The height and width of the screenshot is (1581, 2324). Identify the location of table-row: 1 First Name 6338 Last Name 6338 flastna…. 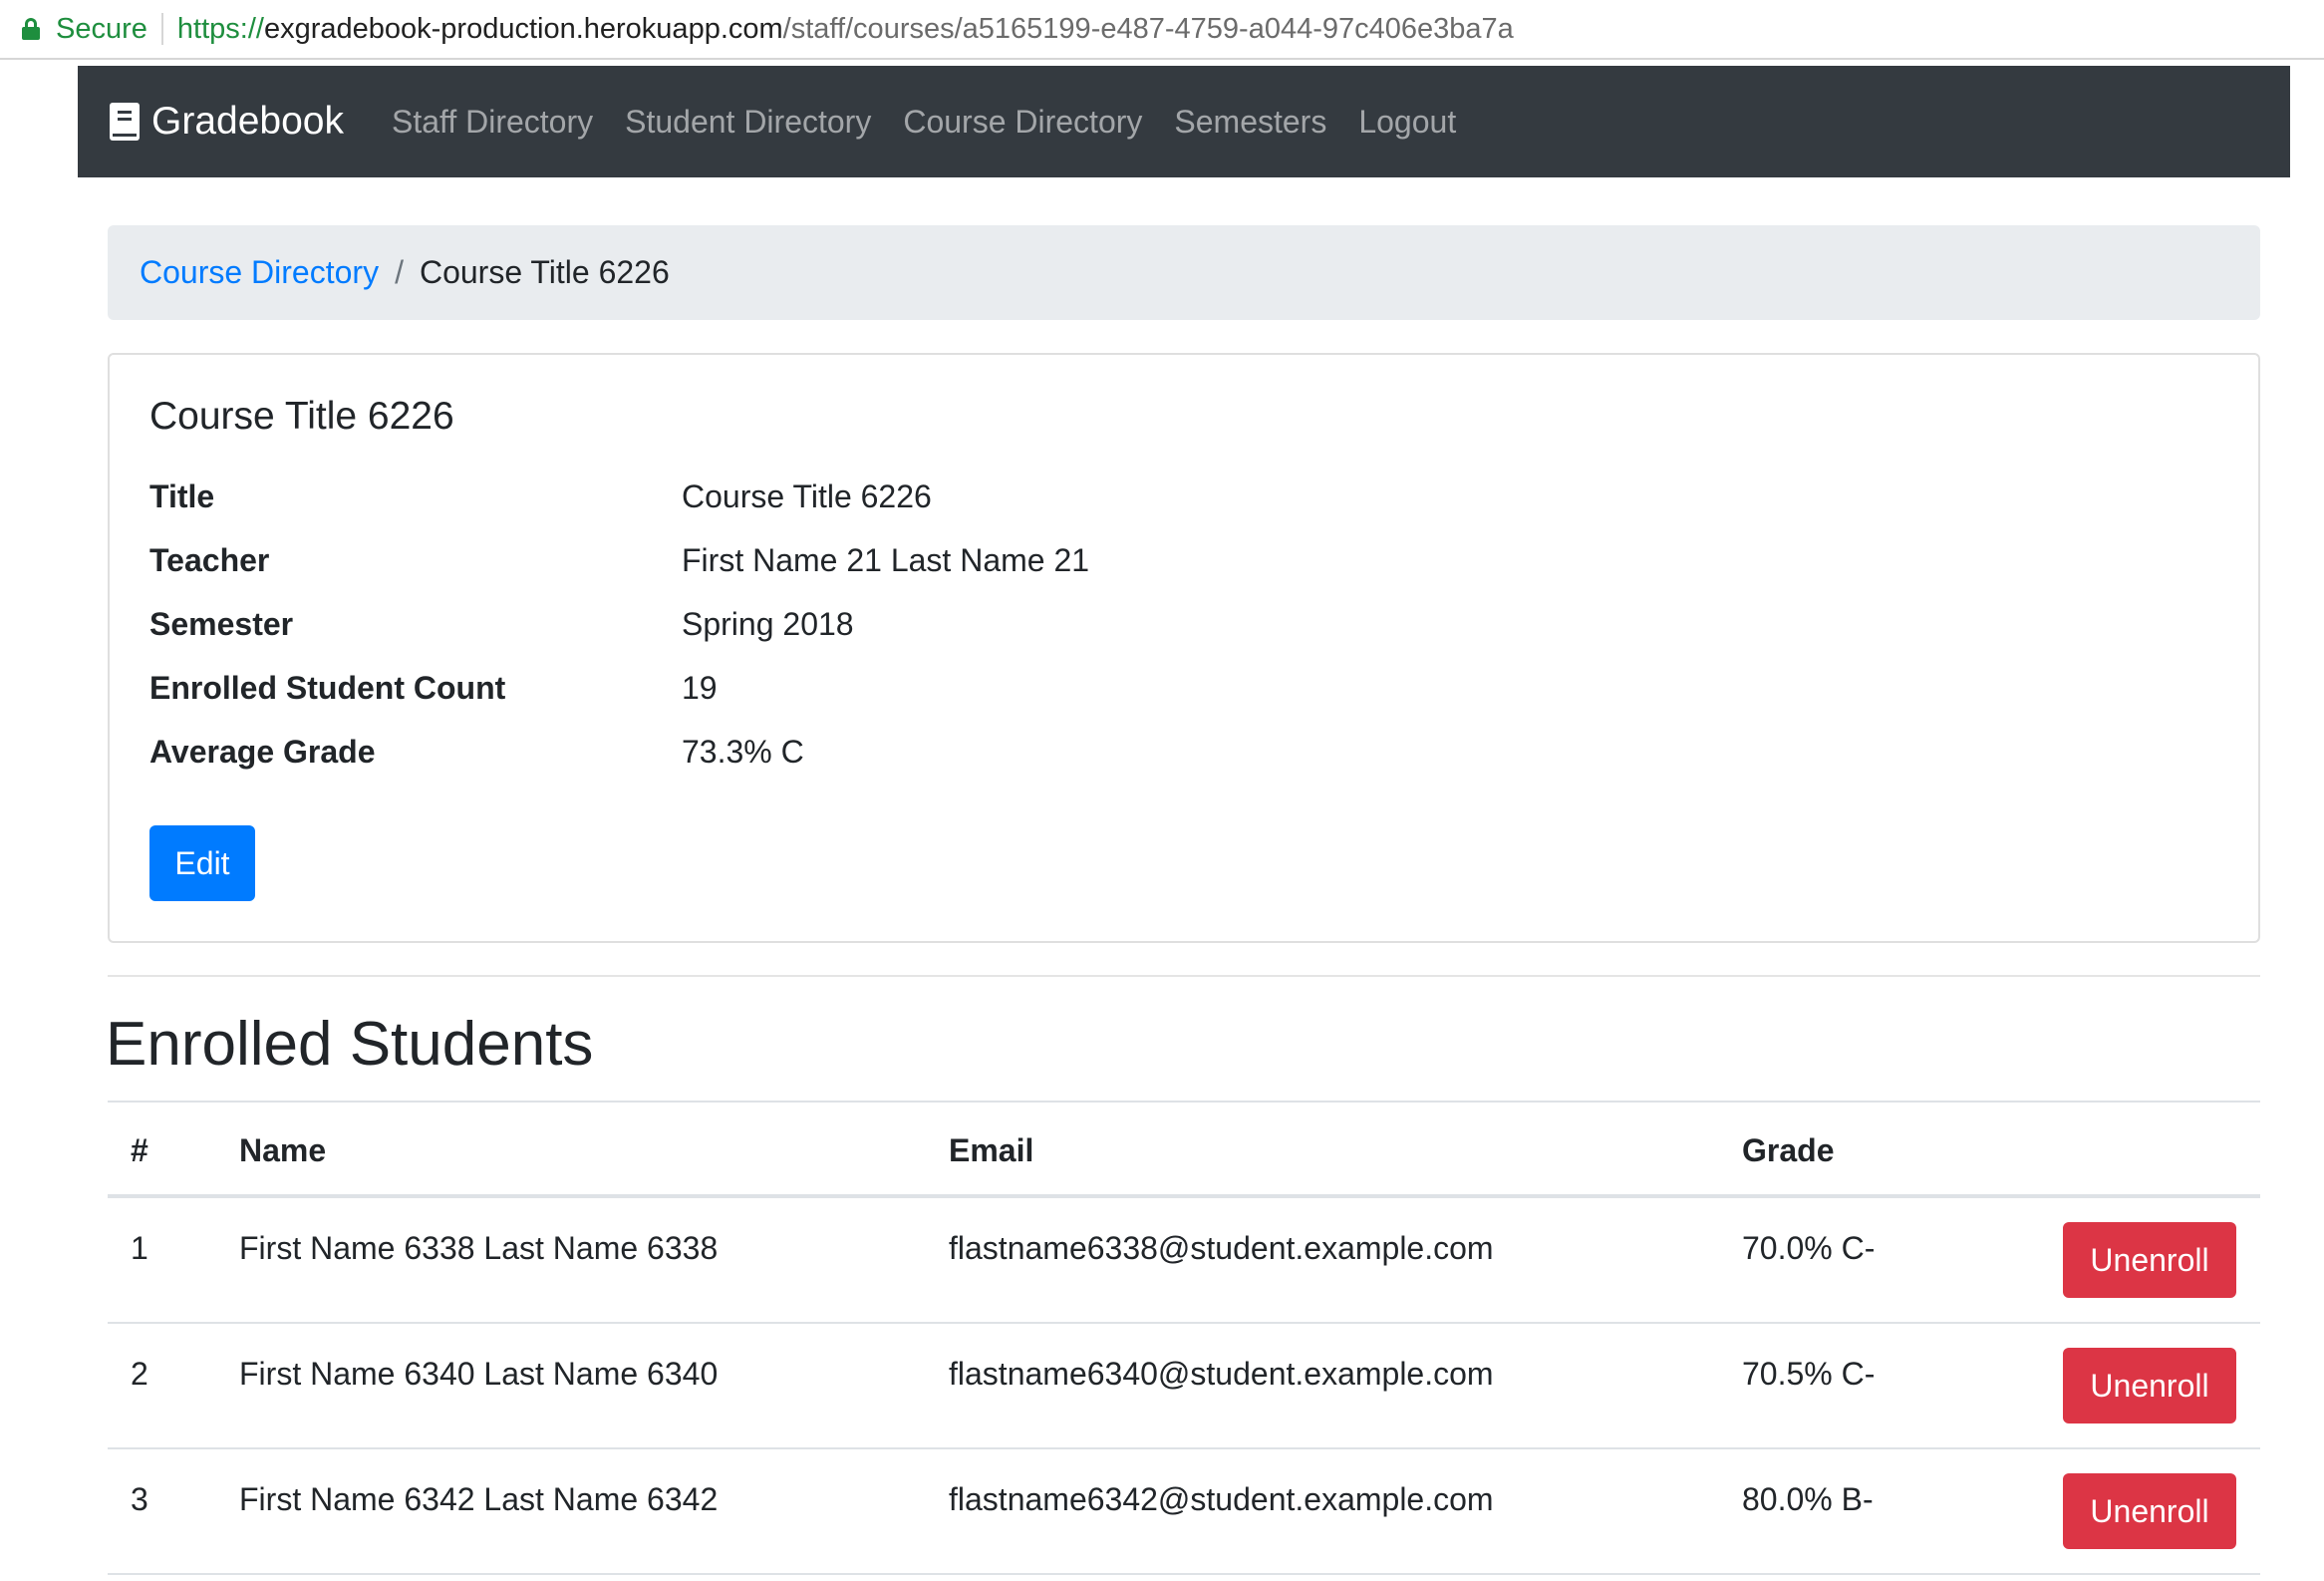
(1184, 1261).